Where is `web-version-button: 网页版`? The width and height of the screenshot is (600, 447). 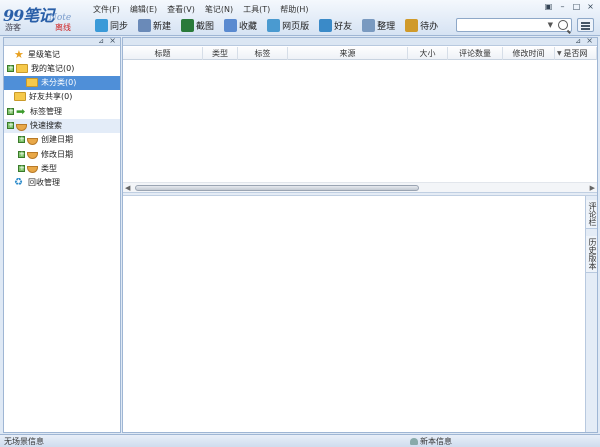 web-version-button: 网页版 is located at coordinates (288, 25).